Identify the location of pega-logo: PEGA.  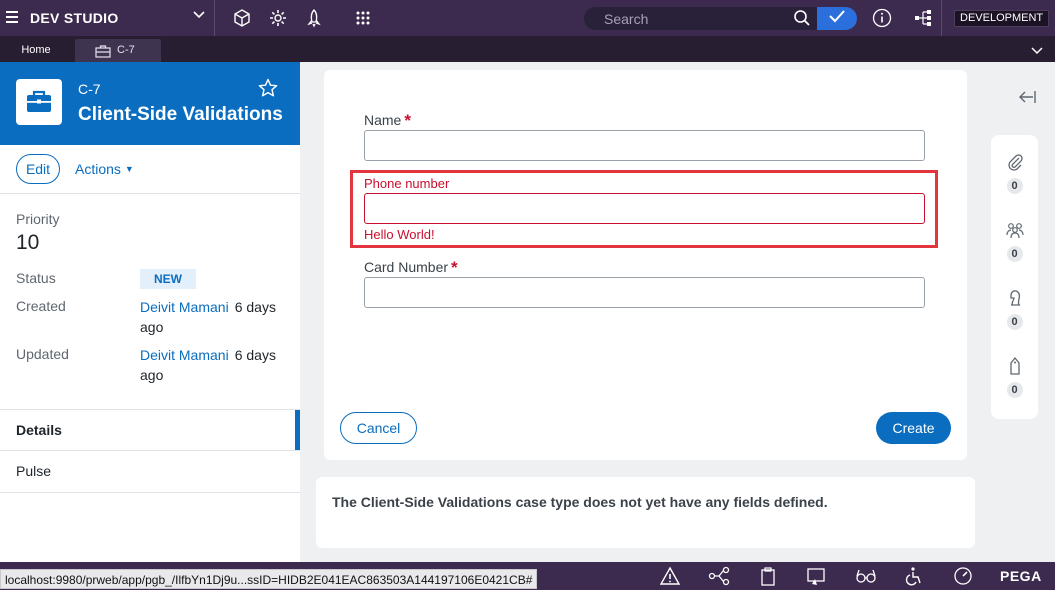
(1021, 576).